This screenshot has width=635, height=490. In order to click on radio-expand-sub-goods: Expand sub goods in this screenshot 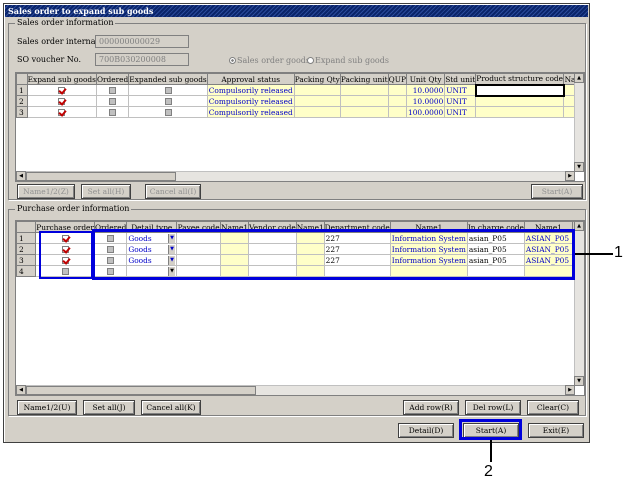, I will do `click(348, 61)`.